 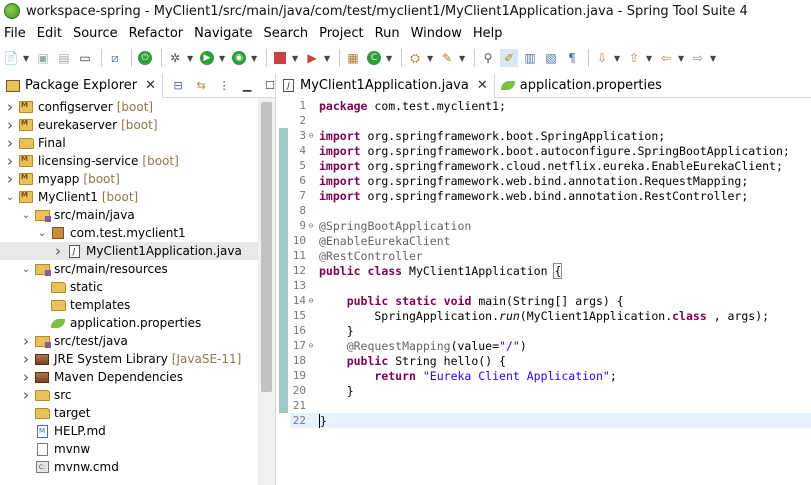 I want to click on code-line: 1 package com.test.myclient1;, so click(x=550, y=105).